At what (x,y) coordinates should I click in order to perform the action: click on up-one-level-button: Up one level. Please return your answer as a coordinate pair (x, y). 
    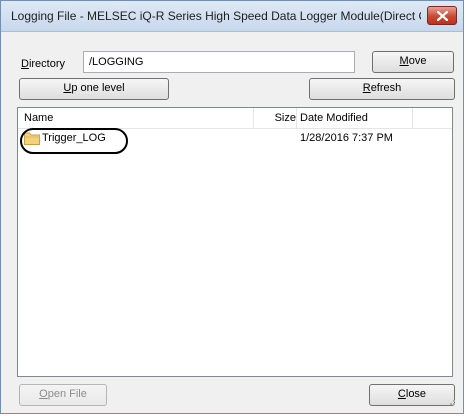
    Looking at the image, I should click on (94, 89).